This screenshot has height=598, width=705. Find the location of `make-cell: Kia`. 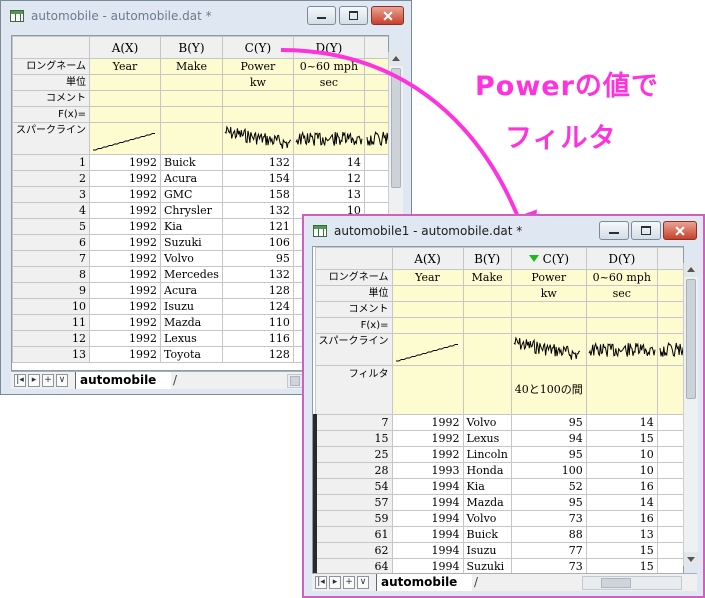

make-cell: Kia is located at coordinates (191, 226).